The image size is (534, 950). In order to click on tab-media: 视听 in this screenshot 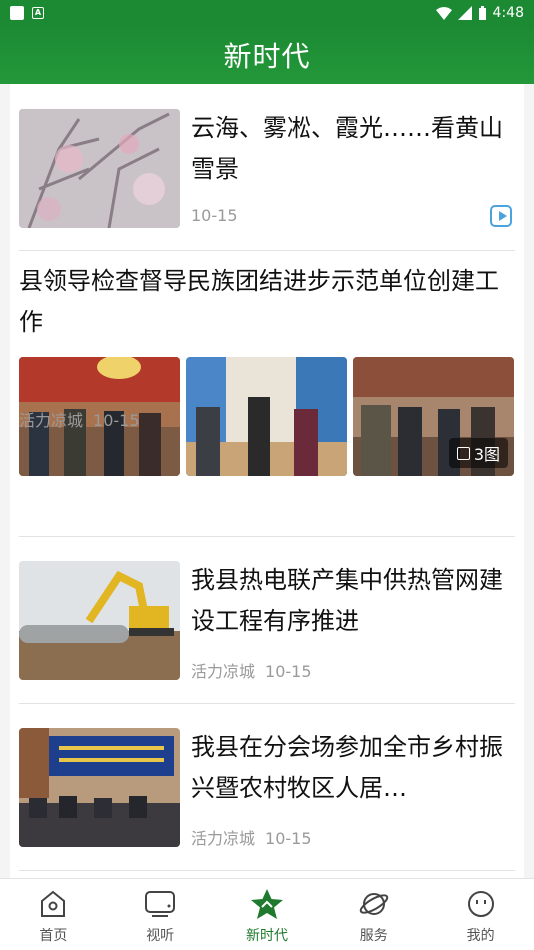, I will do `click(160, 914)`.